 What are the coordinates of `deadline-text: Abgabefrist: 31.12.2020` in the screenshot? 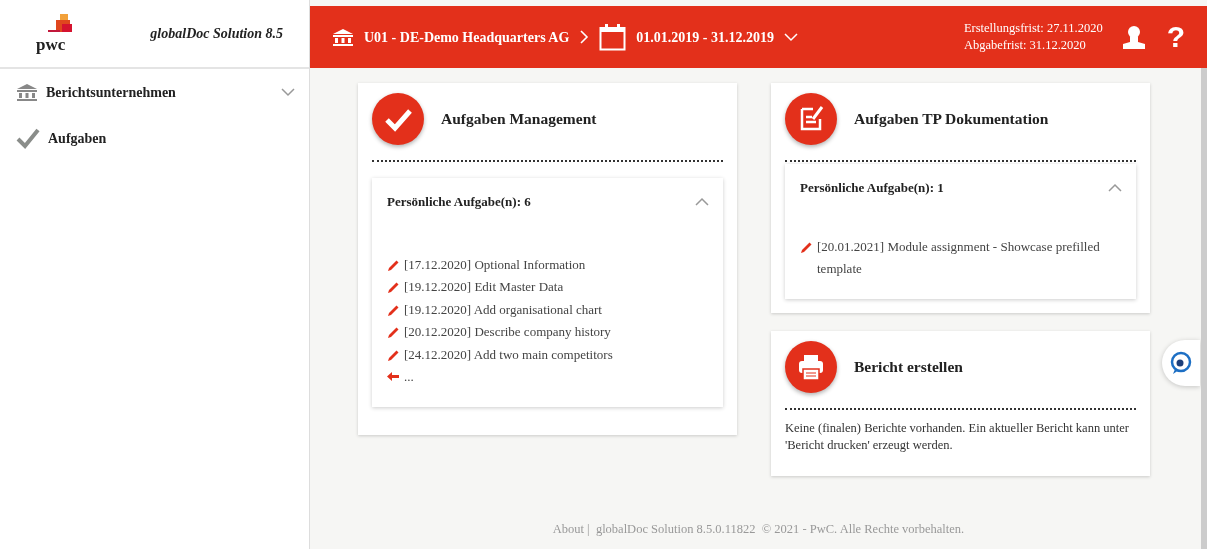 It's located at (1025, 45).